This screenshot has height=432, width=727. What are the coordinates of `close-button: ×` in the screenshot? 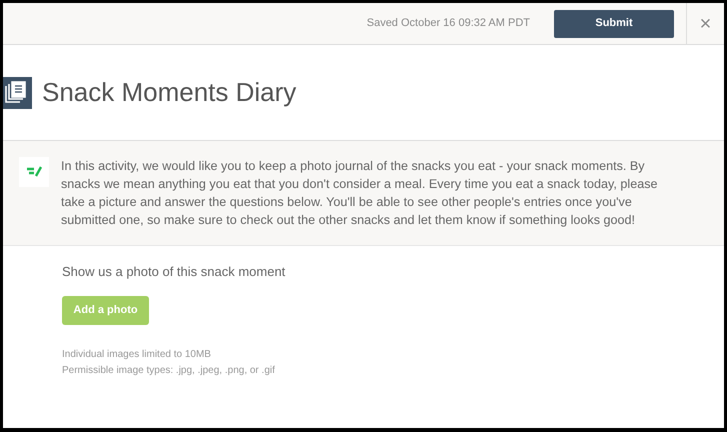 It's located at (705, 23).